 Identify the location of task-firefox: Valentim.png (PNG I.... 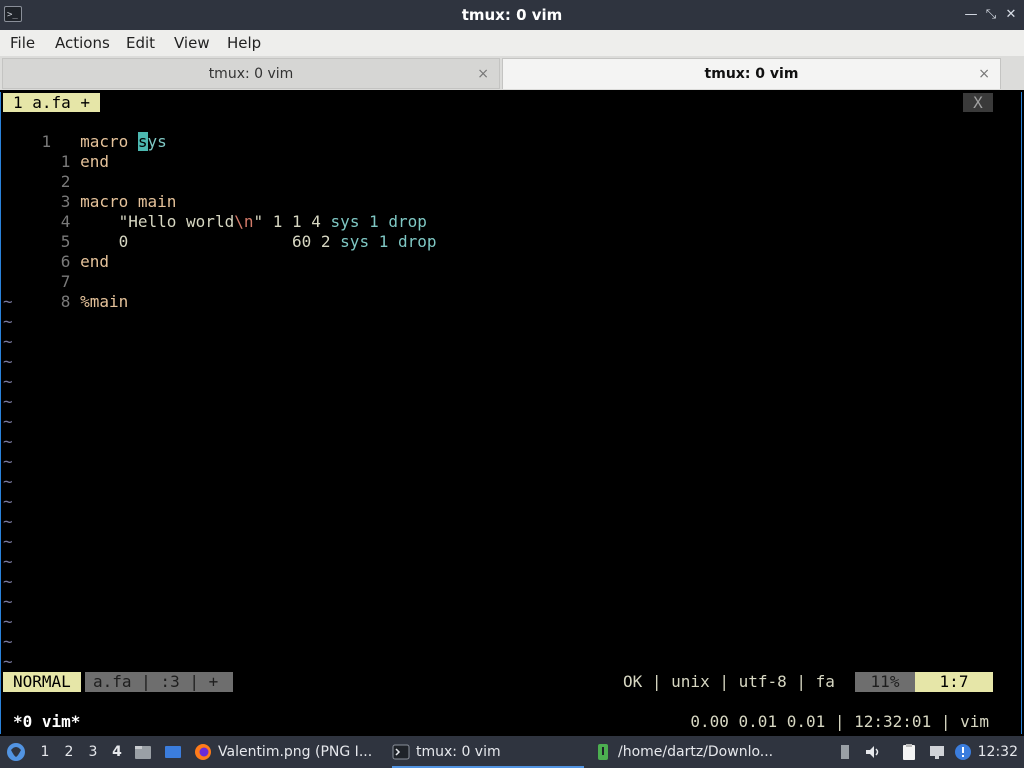
(289, 752).